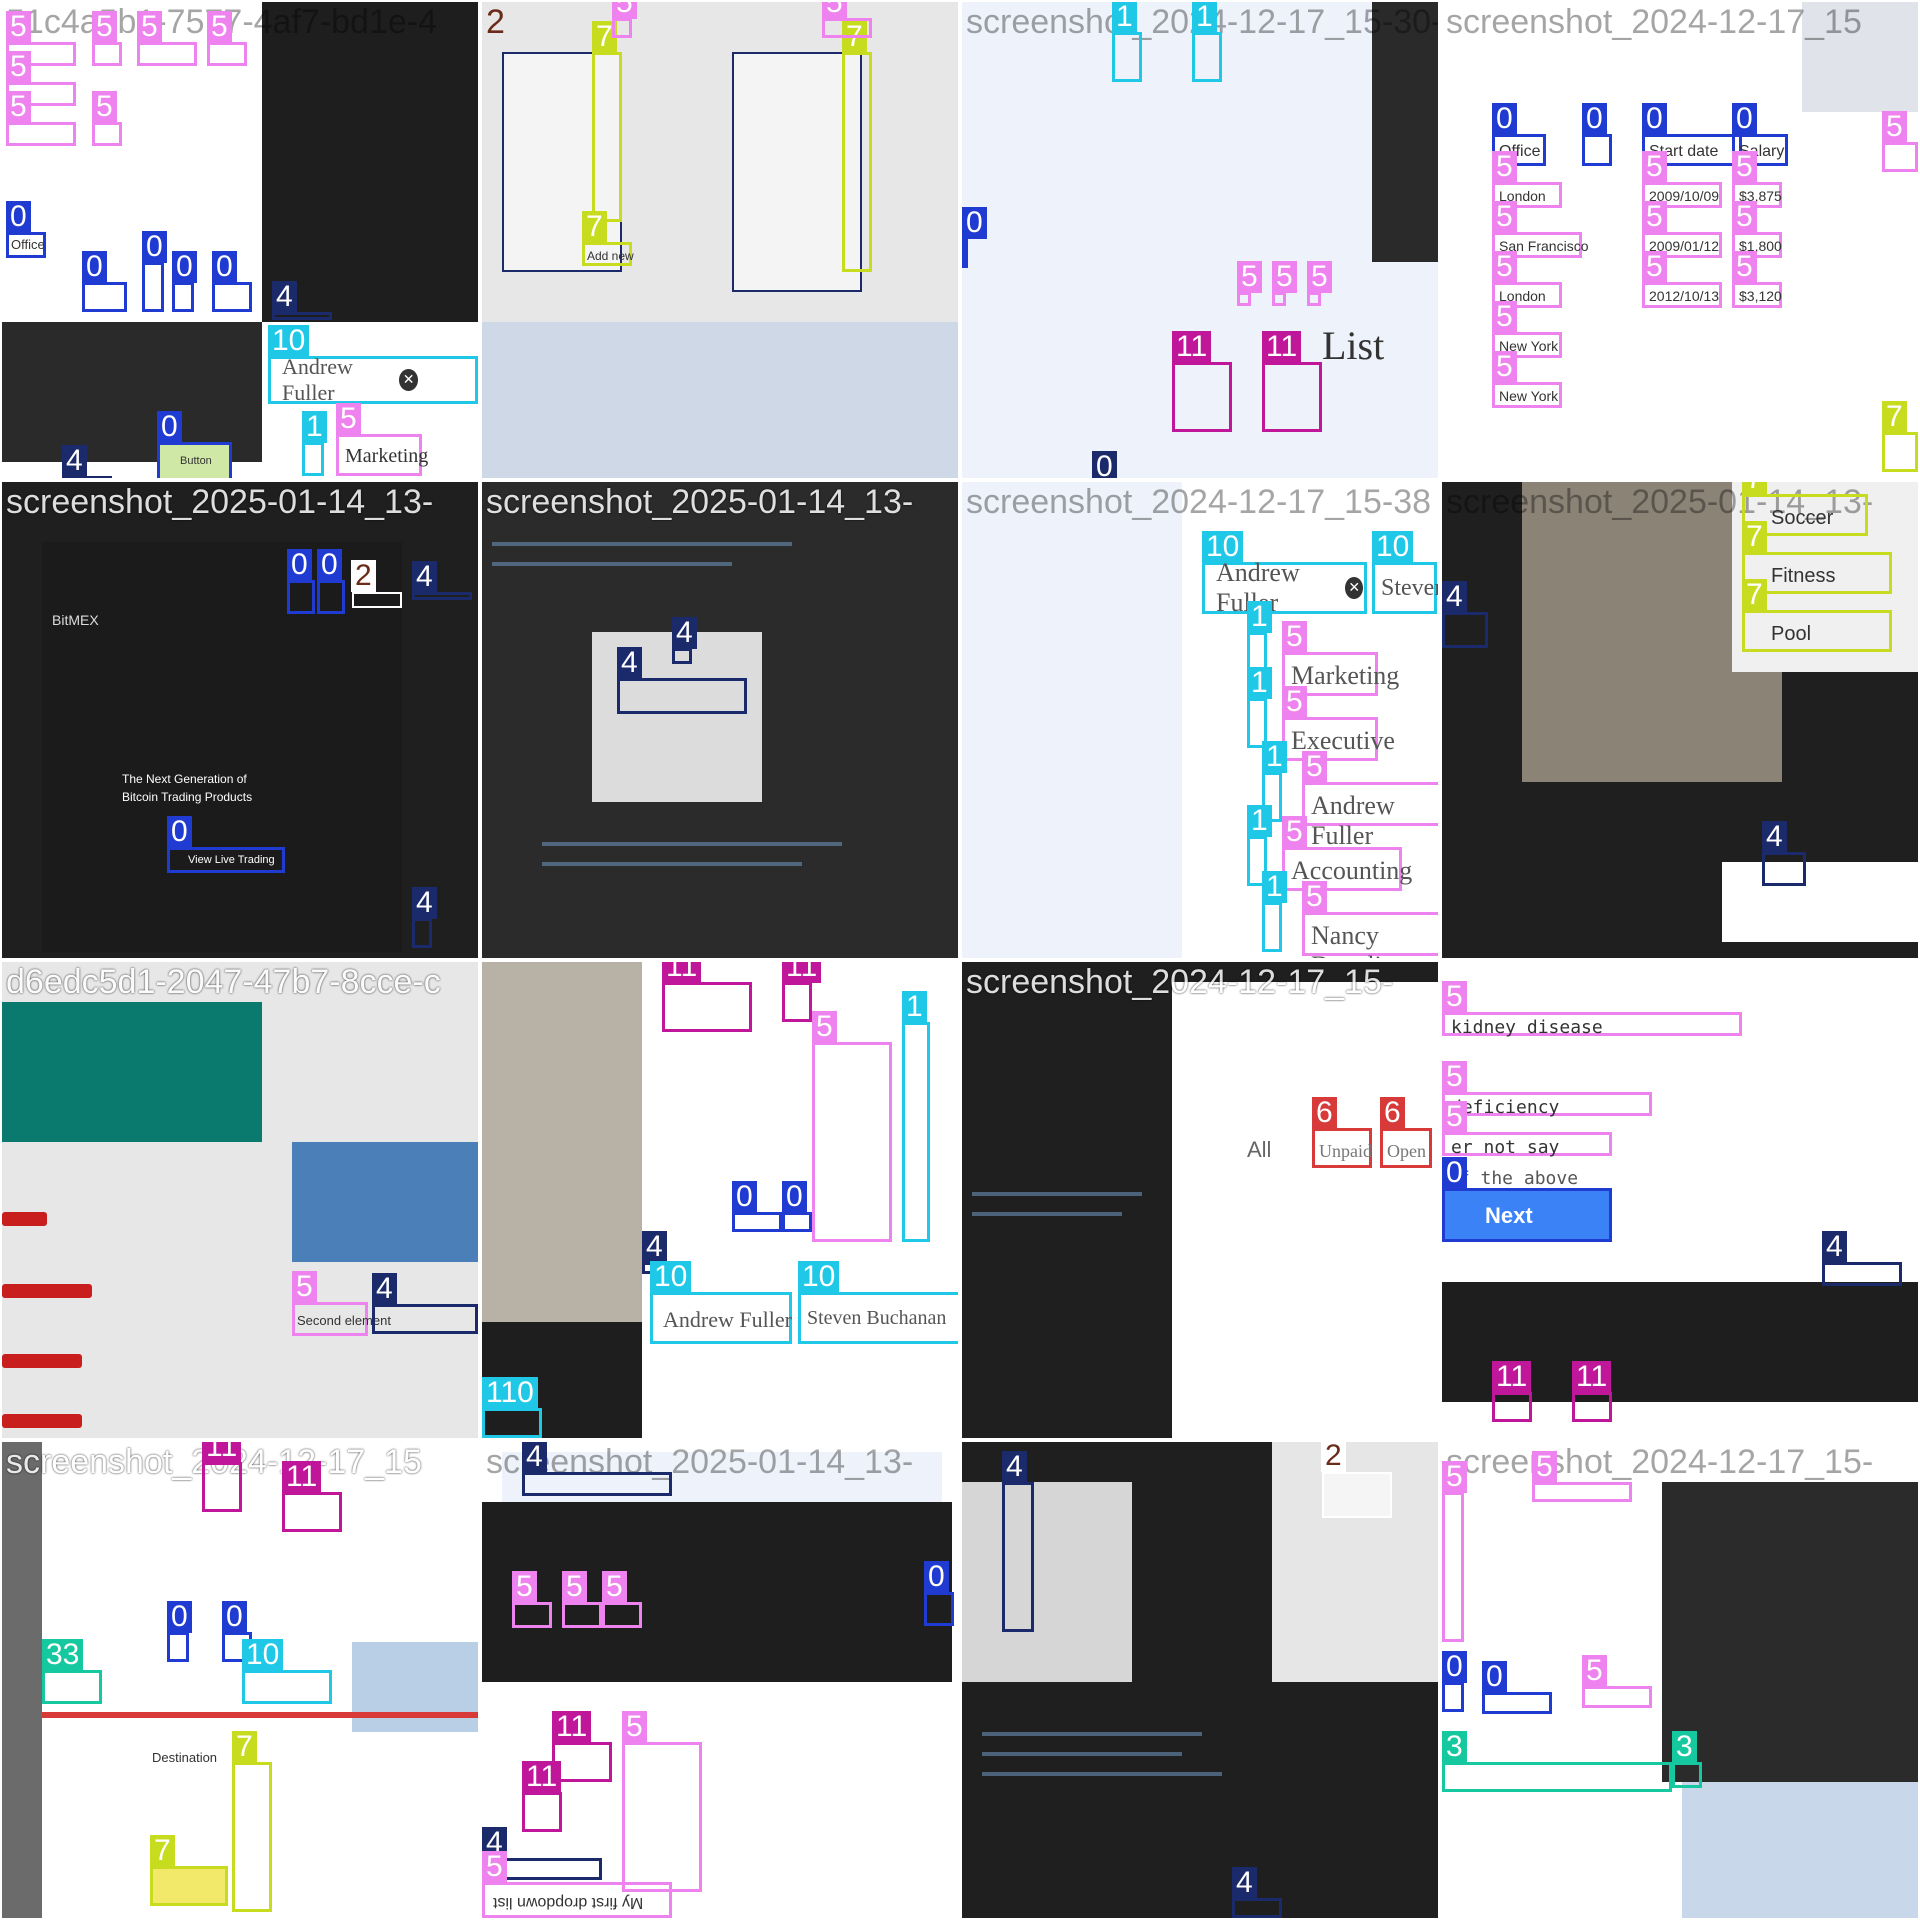 The height and width of the screenshot is (1920, 1920). What do you see at coordinates (1547, 1089) in the screenshot?
I see `option-box: 5 deficiency` at bounding box center [1547, 1089].